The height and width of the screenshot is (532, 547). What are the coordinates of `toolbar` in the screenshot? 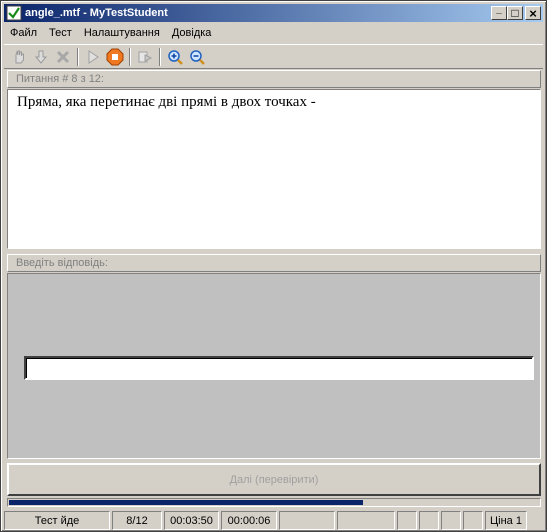 It's located at (273, 56).